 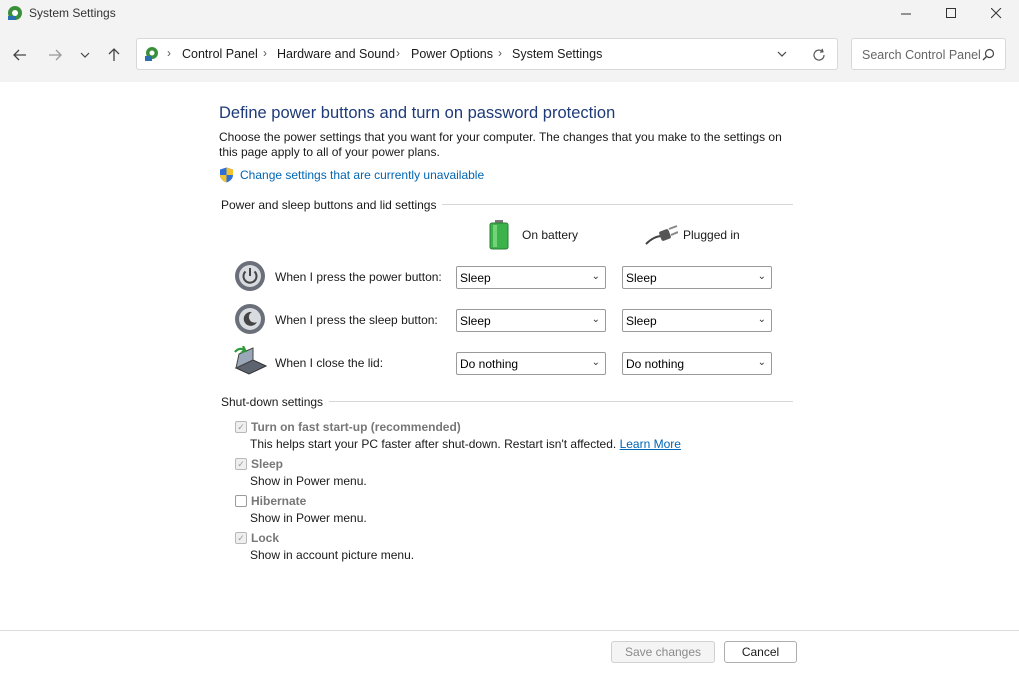 What do you see at coordinates (336, 54) in the screenshot?
I see `breadcrumb-hardware-and-sound: Hardware and Sound` at bounding box center [336, 54].